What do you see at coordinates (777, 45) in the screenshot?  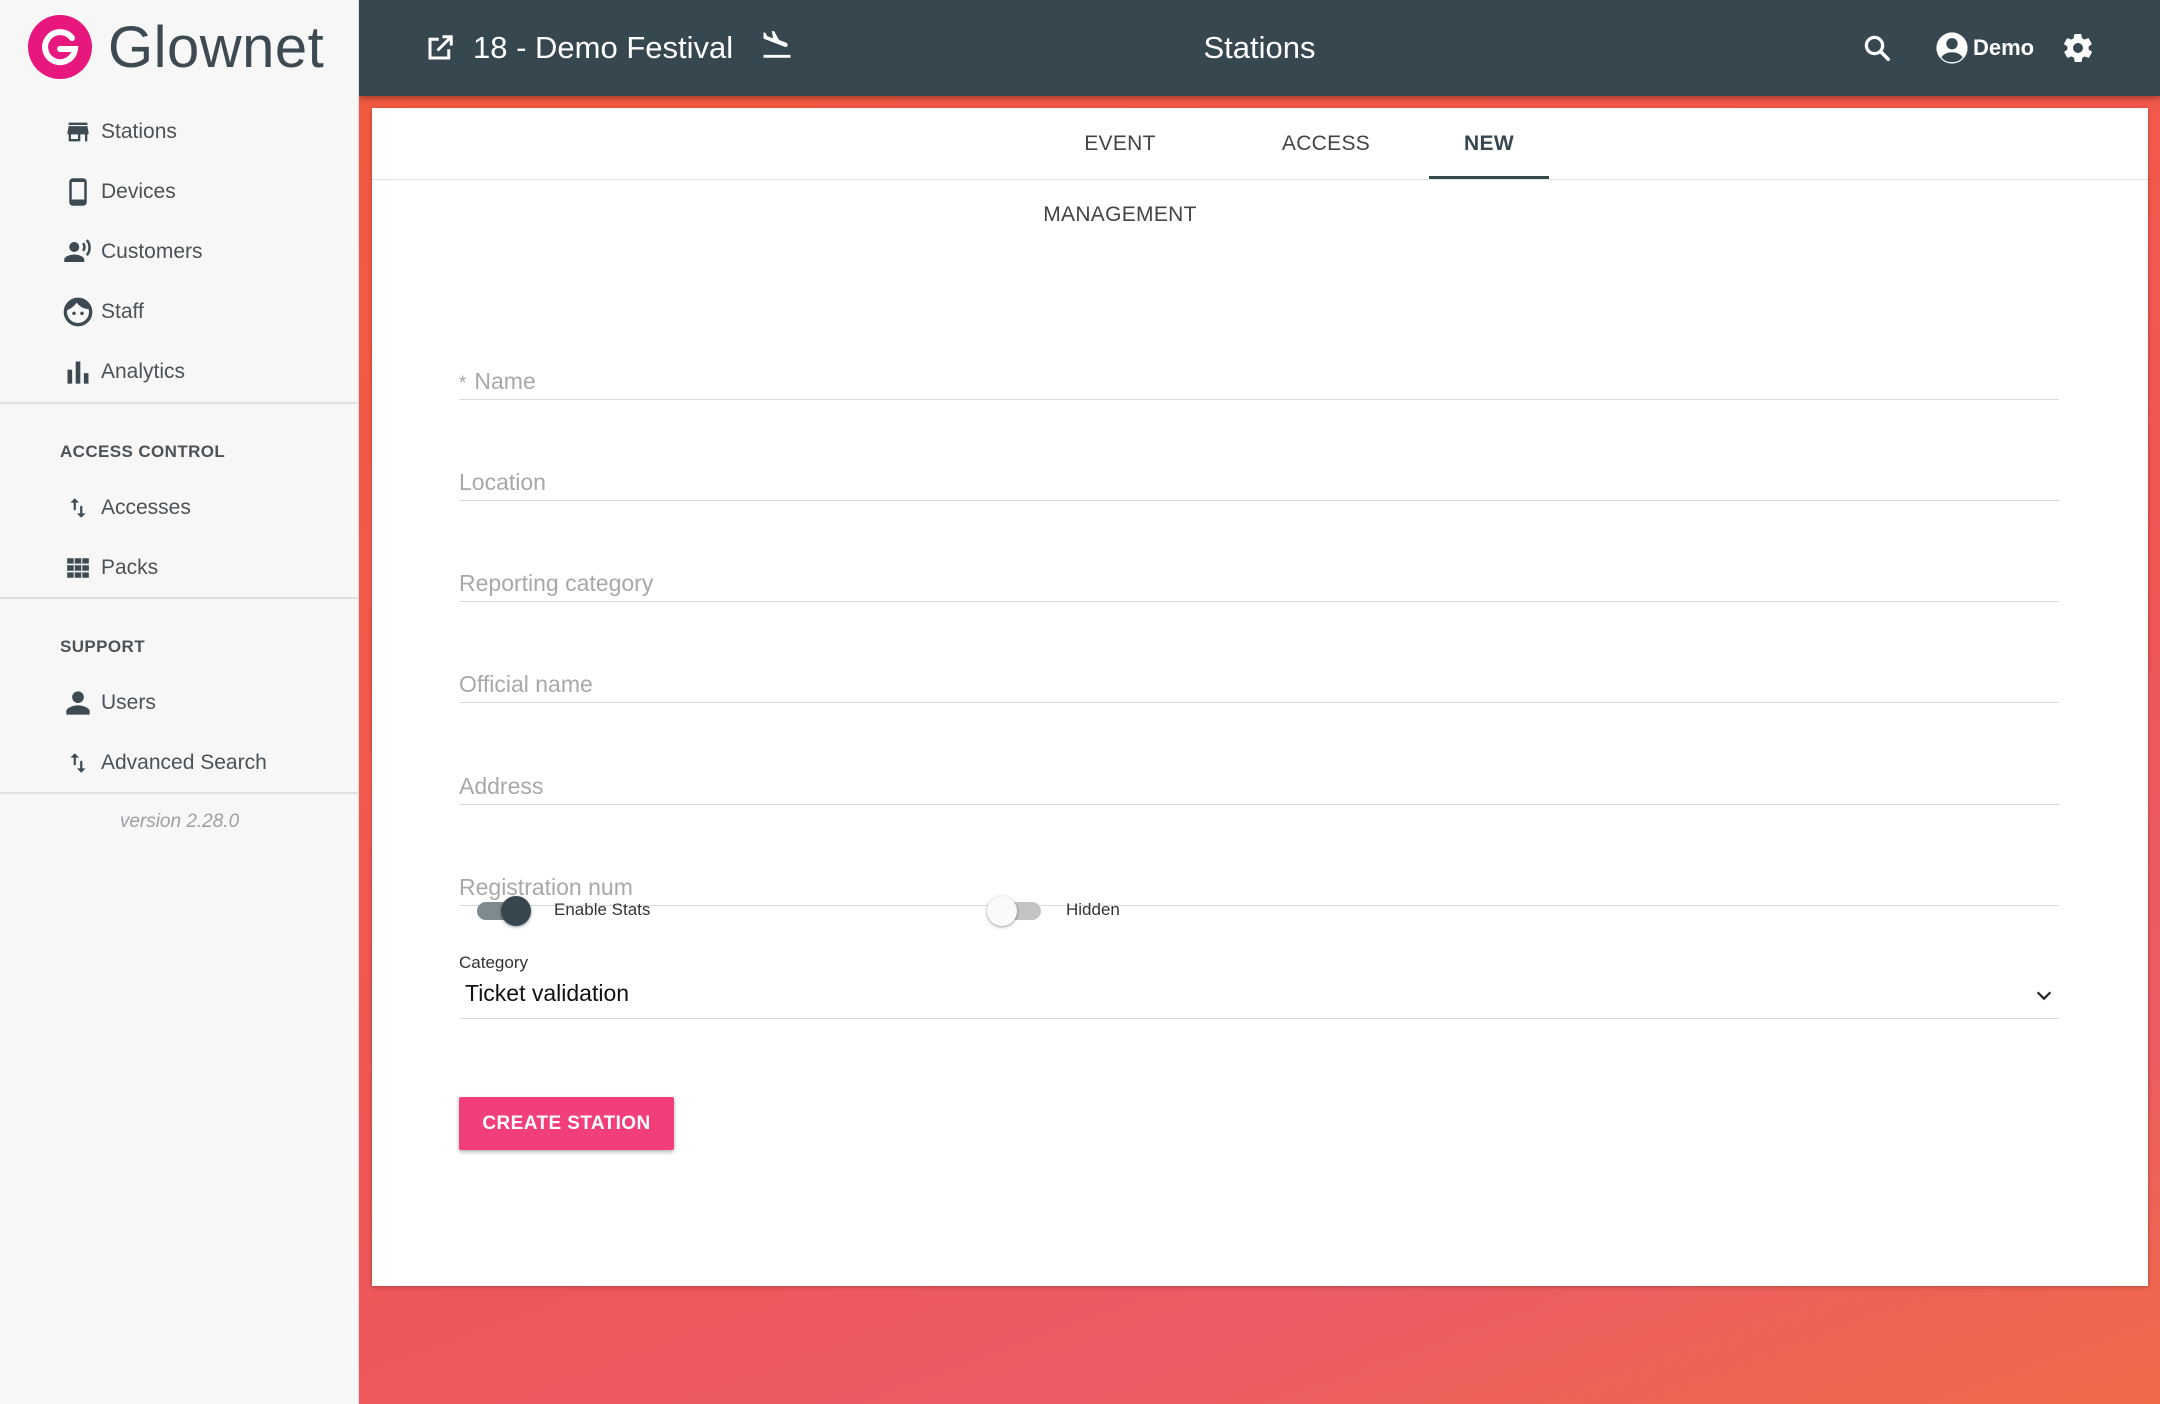 I see `flight-land-icon` at bounding box center [777, 45].